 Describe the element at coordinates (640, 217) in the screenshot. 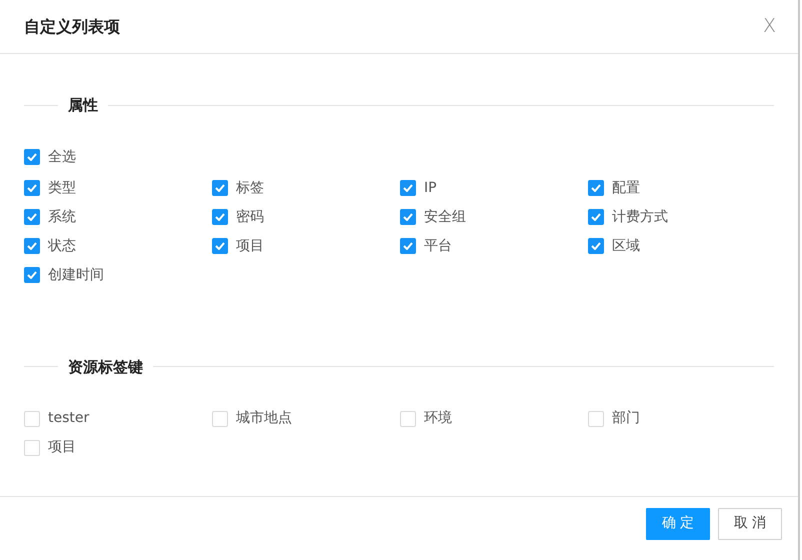

I see `checkbox-label: 计费方式` at that location.